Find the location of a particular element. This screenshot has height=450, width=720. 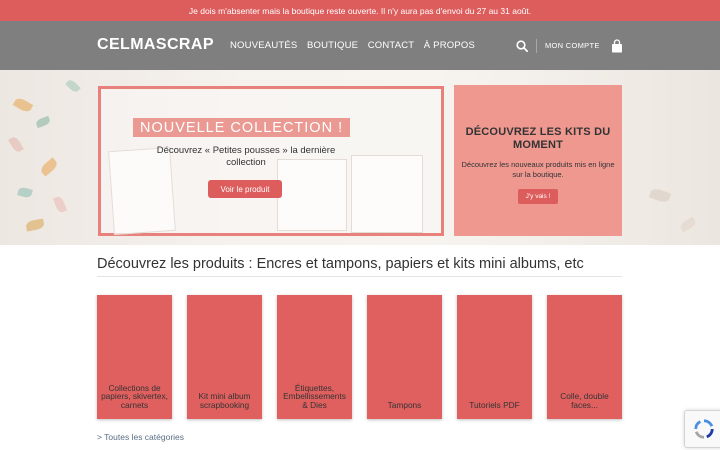

site-logo: CELMASCRAP is located at coordinates (155, 45).